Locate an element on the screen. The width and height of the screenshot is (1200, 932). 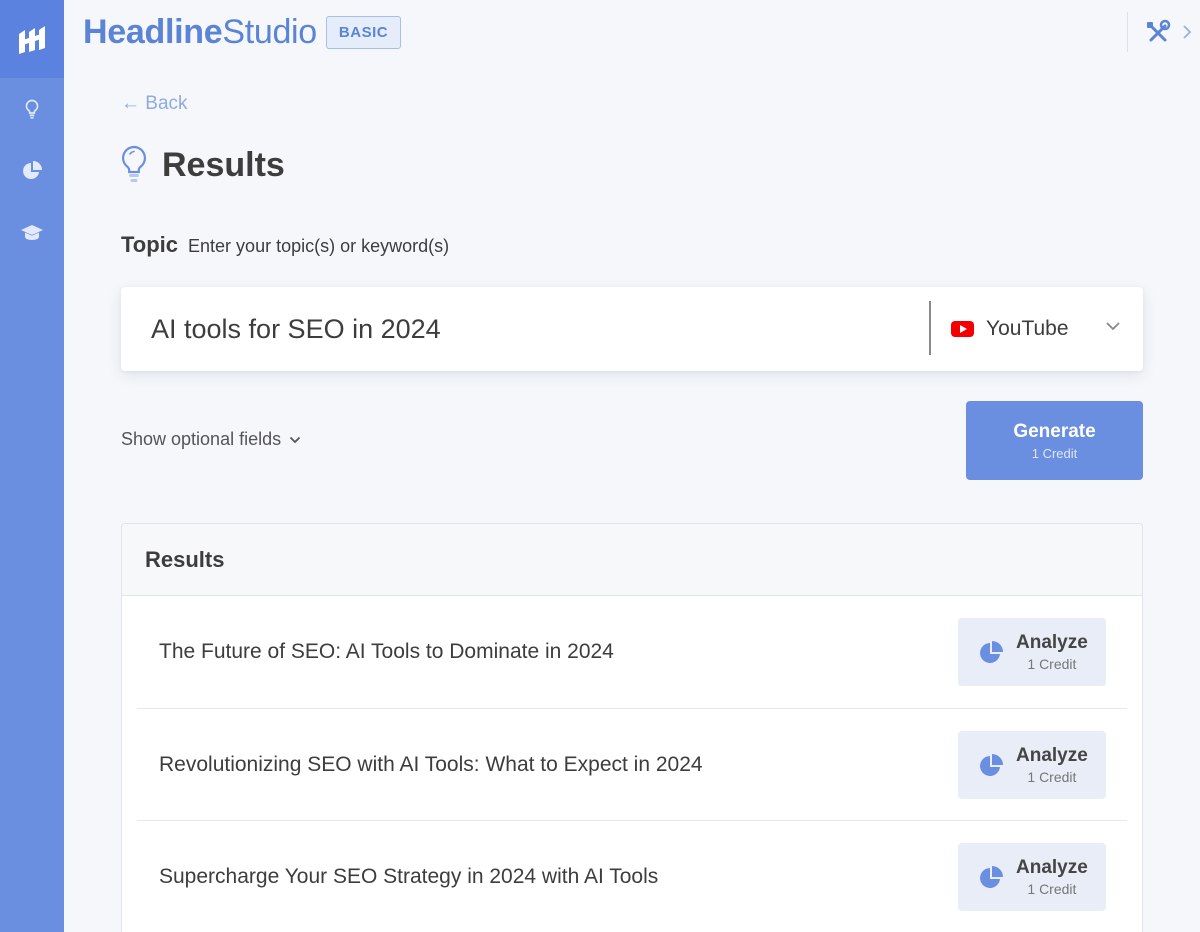
brand-name-part1: Headline is located at coordinates (153, 32).